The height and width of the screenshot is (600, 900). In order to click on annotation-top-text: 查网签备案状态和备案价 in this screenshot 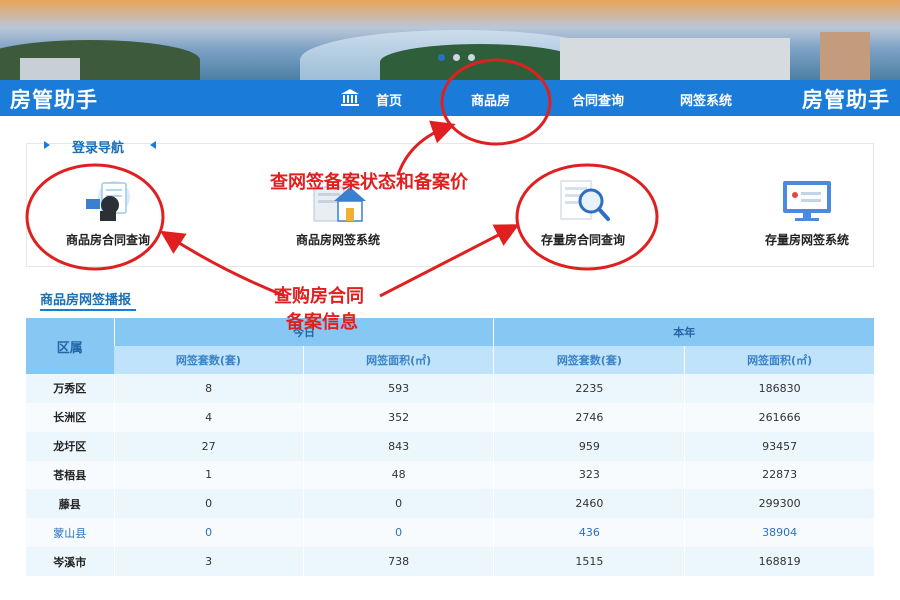, I will do `click(369, 182)`.